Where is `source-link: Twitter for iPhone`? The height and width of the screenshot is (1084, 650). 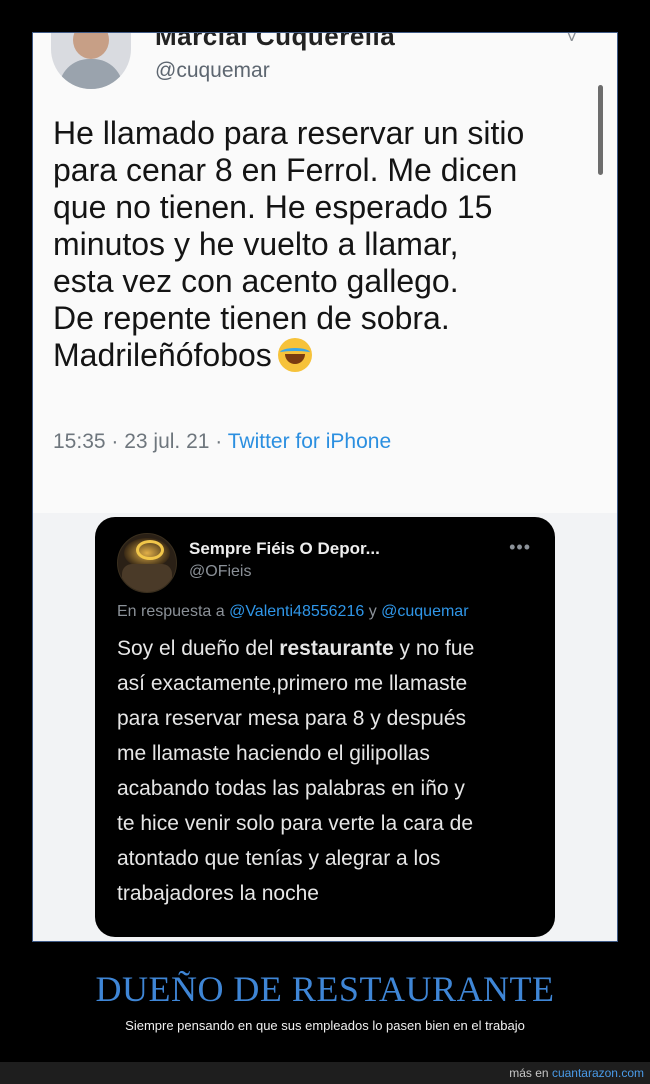
source-link: Twitter for iPhone is located at coordinates (309, 441).